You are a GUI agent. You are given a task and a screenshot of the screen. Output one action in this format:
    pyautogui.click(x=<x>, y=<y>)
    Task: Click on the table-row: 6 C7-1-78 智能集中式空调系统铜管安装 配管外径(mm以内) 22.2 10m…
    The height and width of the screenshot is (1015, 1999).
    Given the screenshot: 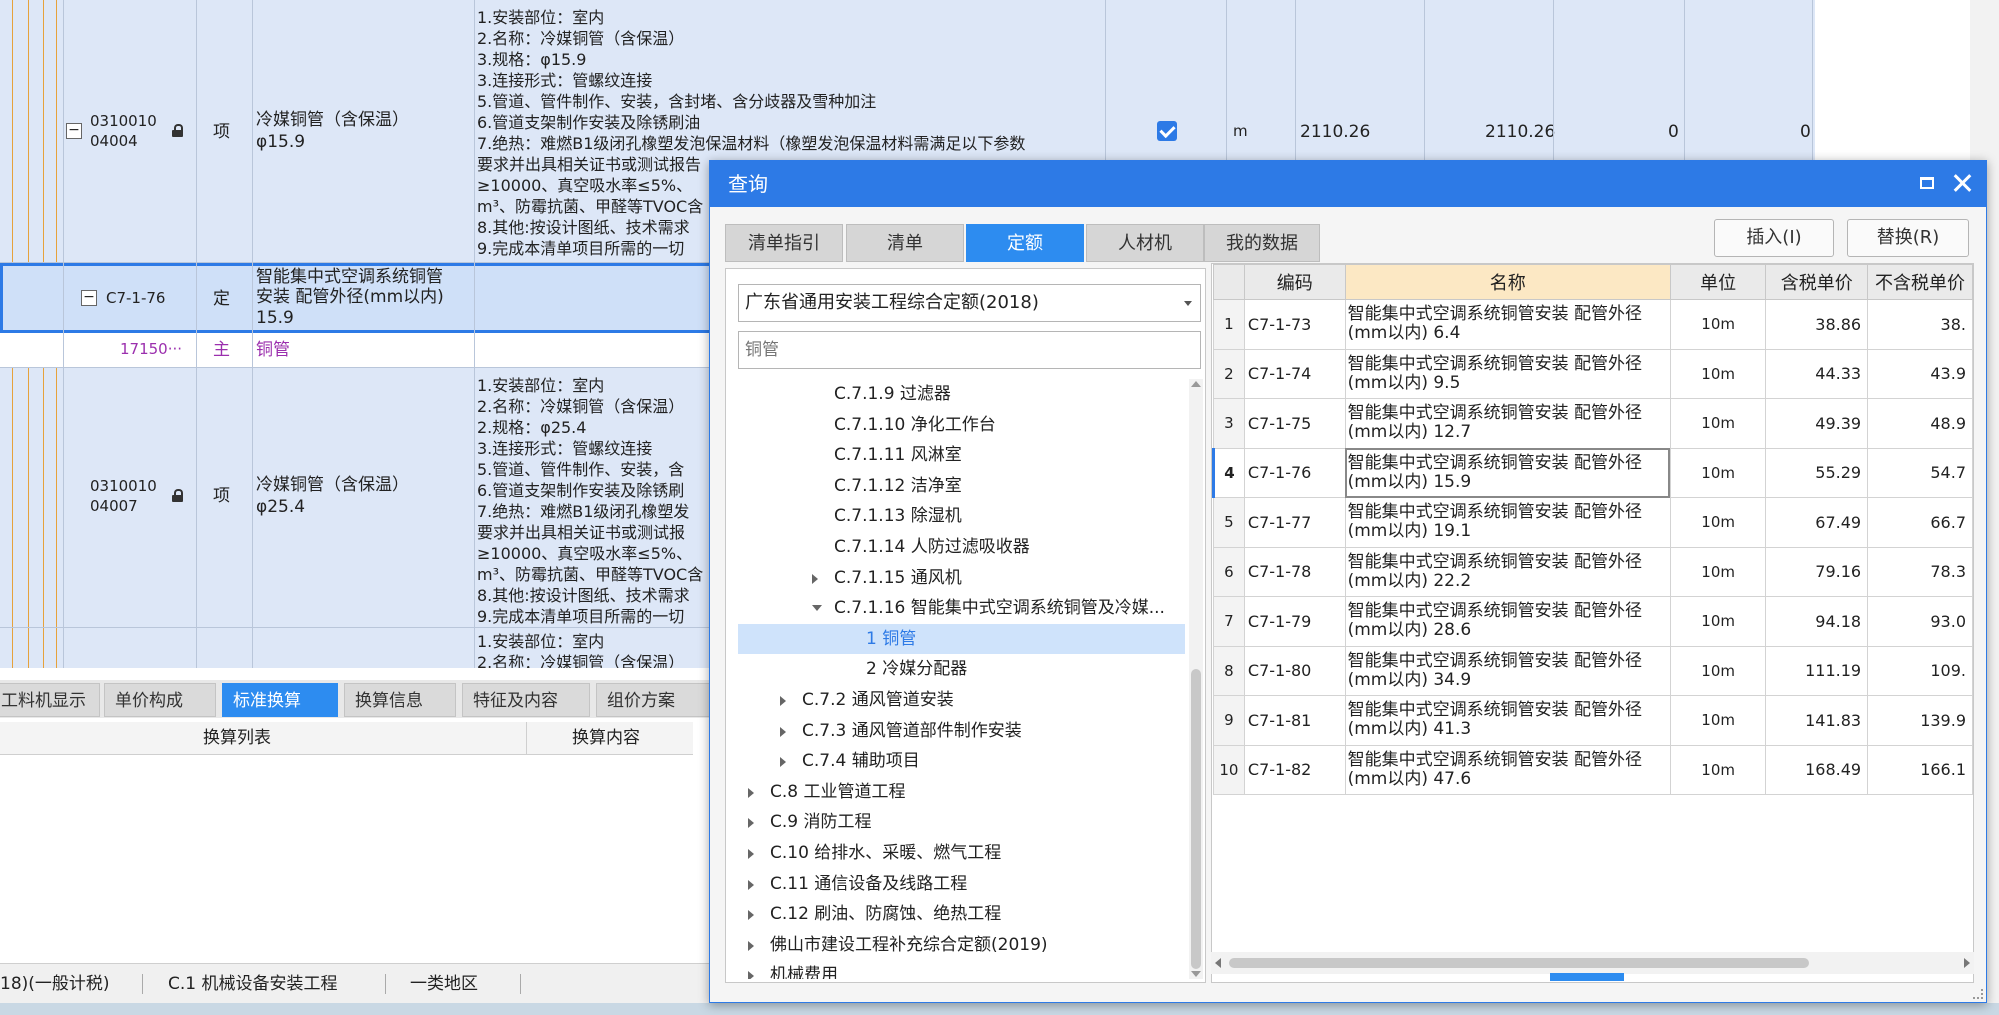 What is the action you would take?
    pyautogui.click(x=1593, y=571)
    